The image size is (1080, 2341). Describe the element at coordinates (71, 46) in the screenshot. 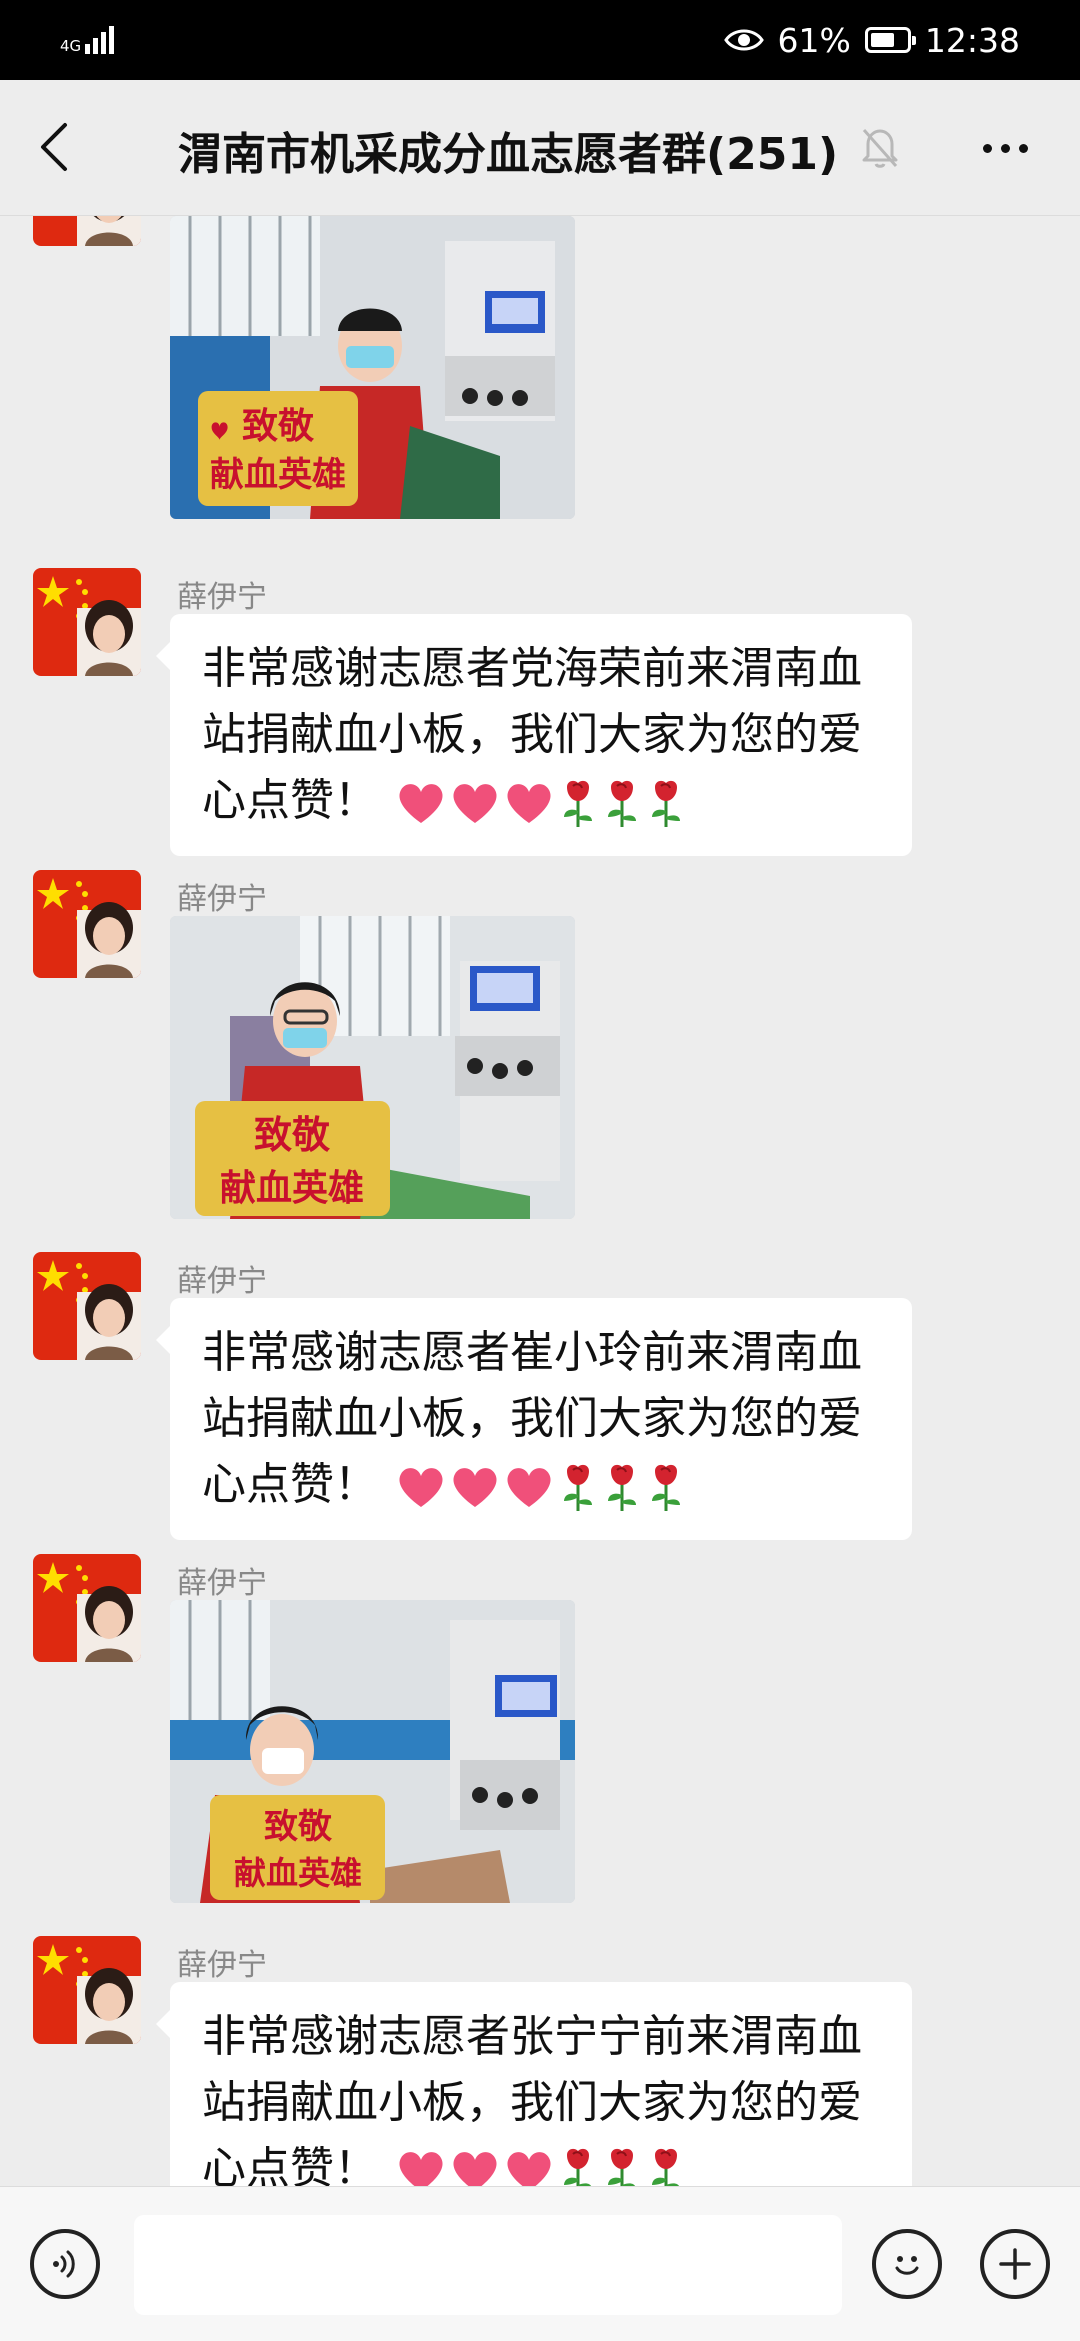

I see `network-type: 4G` at that location.